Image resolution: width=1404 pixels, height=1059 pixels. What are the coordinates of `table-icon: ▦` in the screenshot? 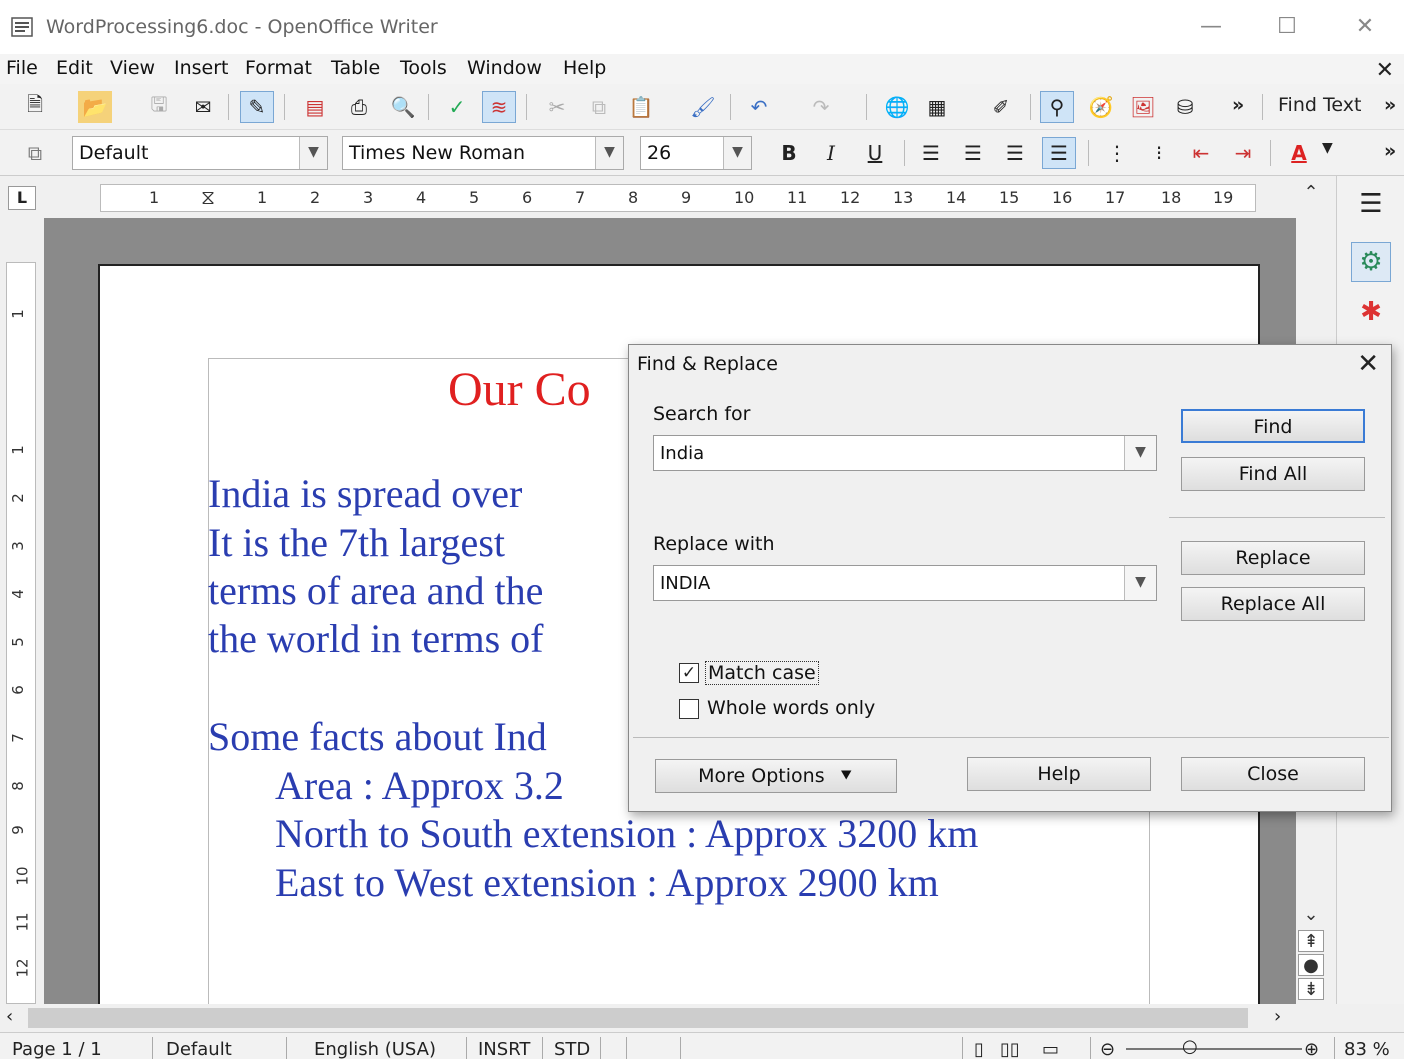 It's located at (937, 107).